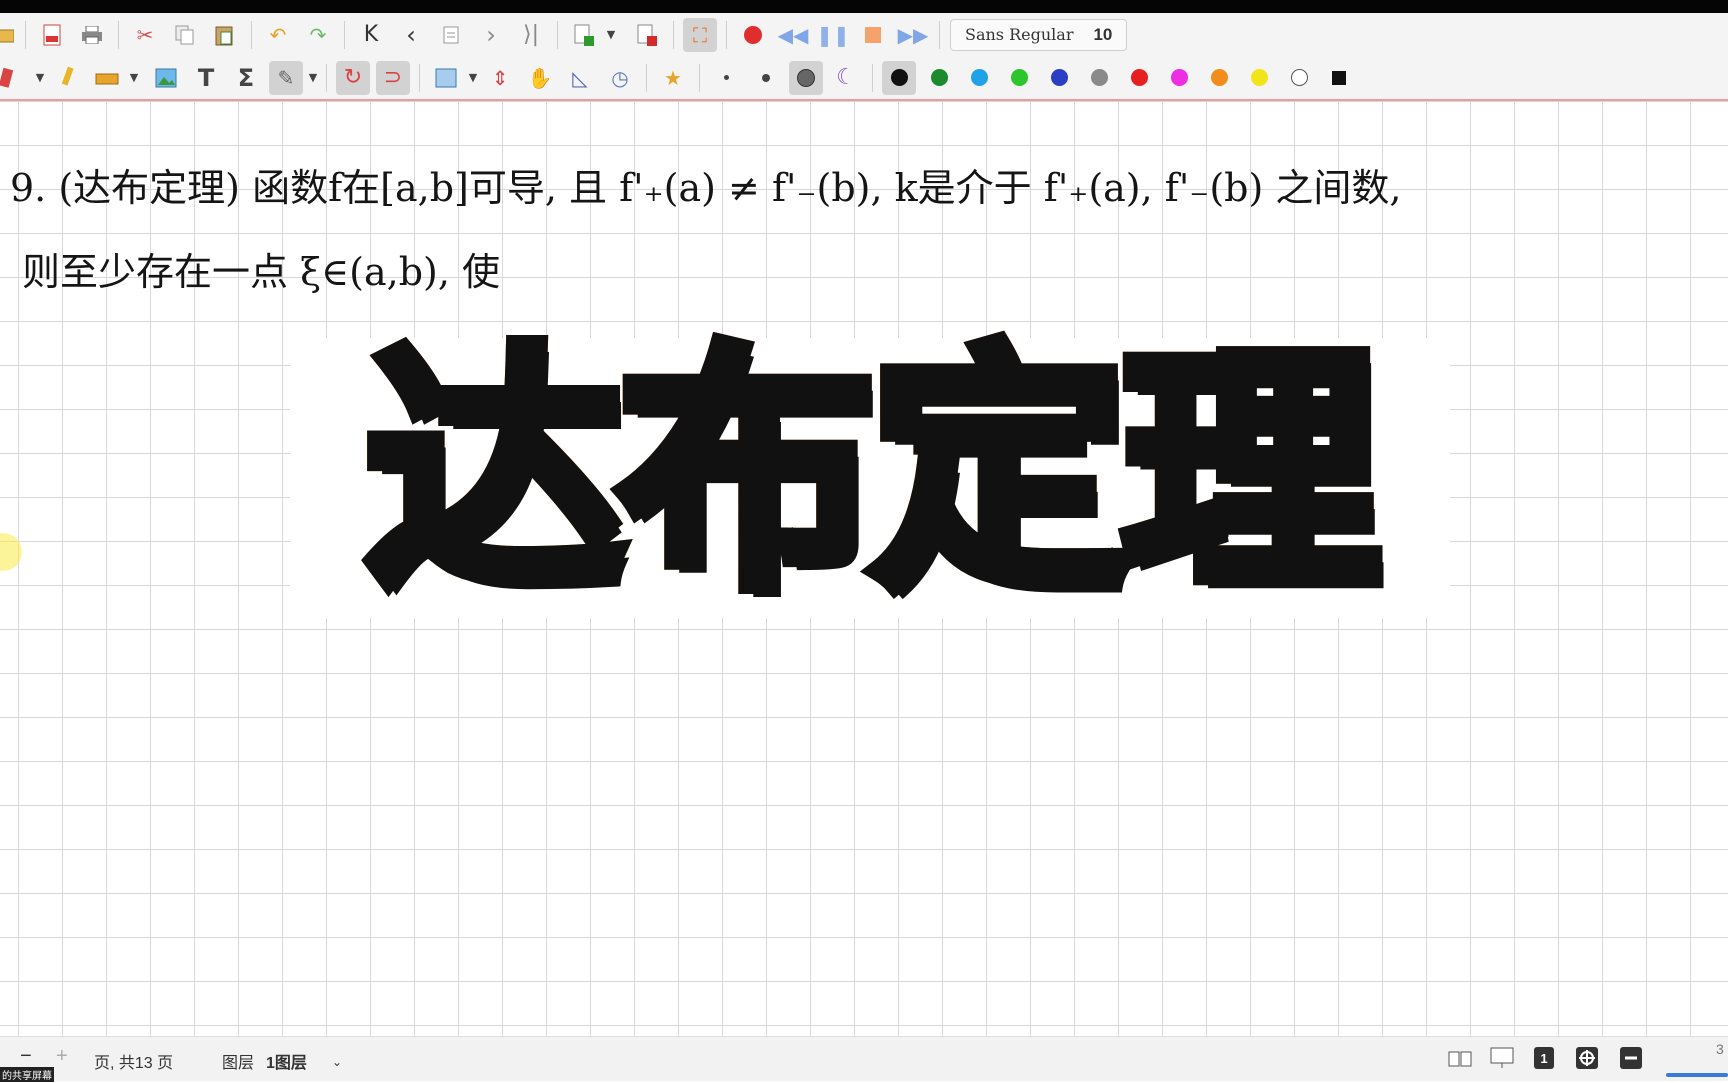 The height and width of the screenshot is (1083, 1728). I want to click on zoom-out-button: −, so click(26, 1056).